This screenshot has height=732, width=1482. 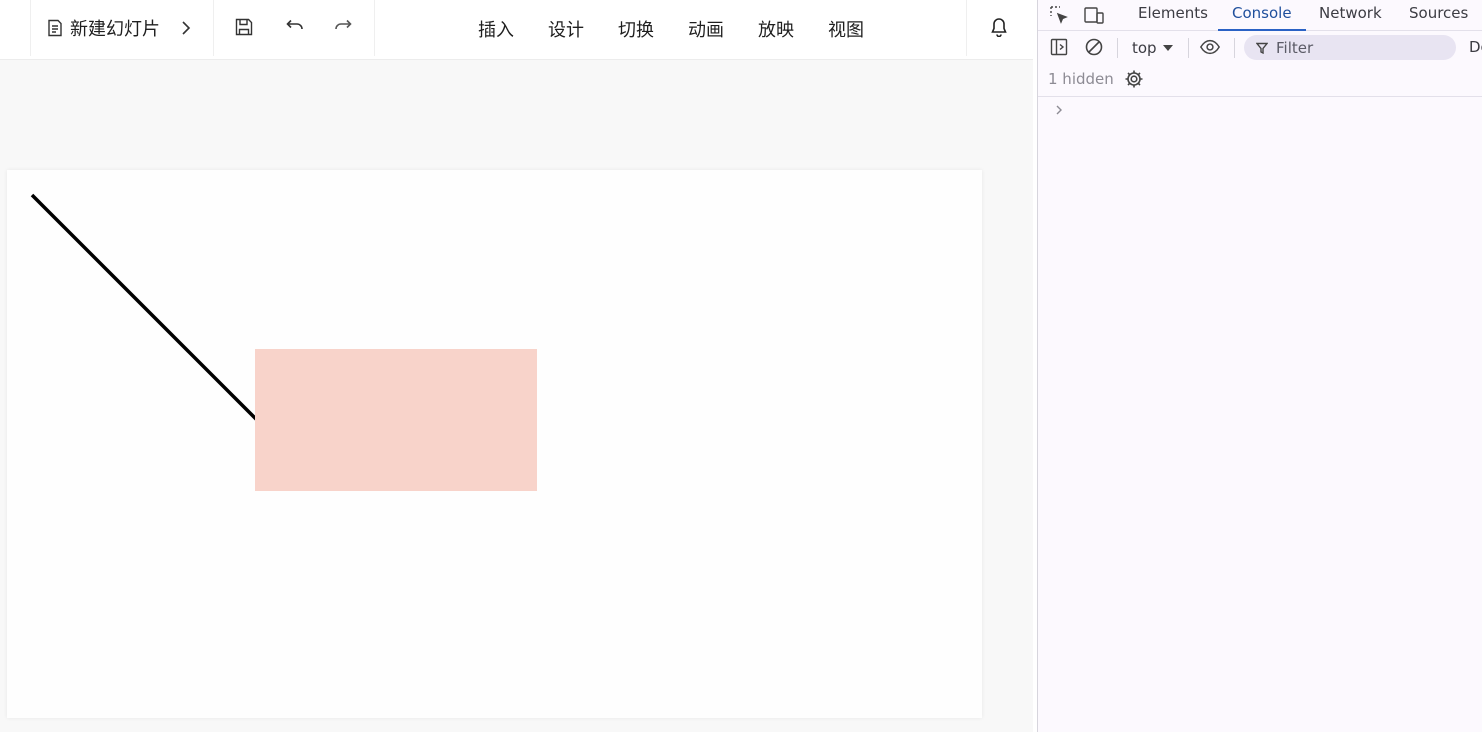 I want to click on sidebar-toggle-icon, so click(x=1059, y=47).